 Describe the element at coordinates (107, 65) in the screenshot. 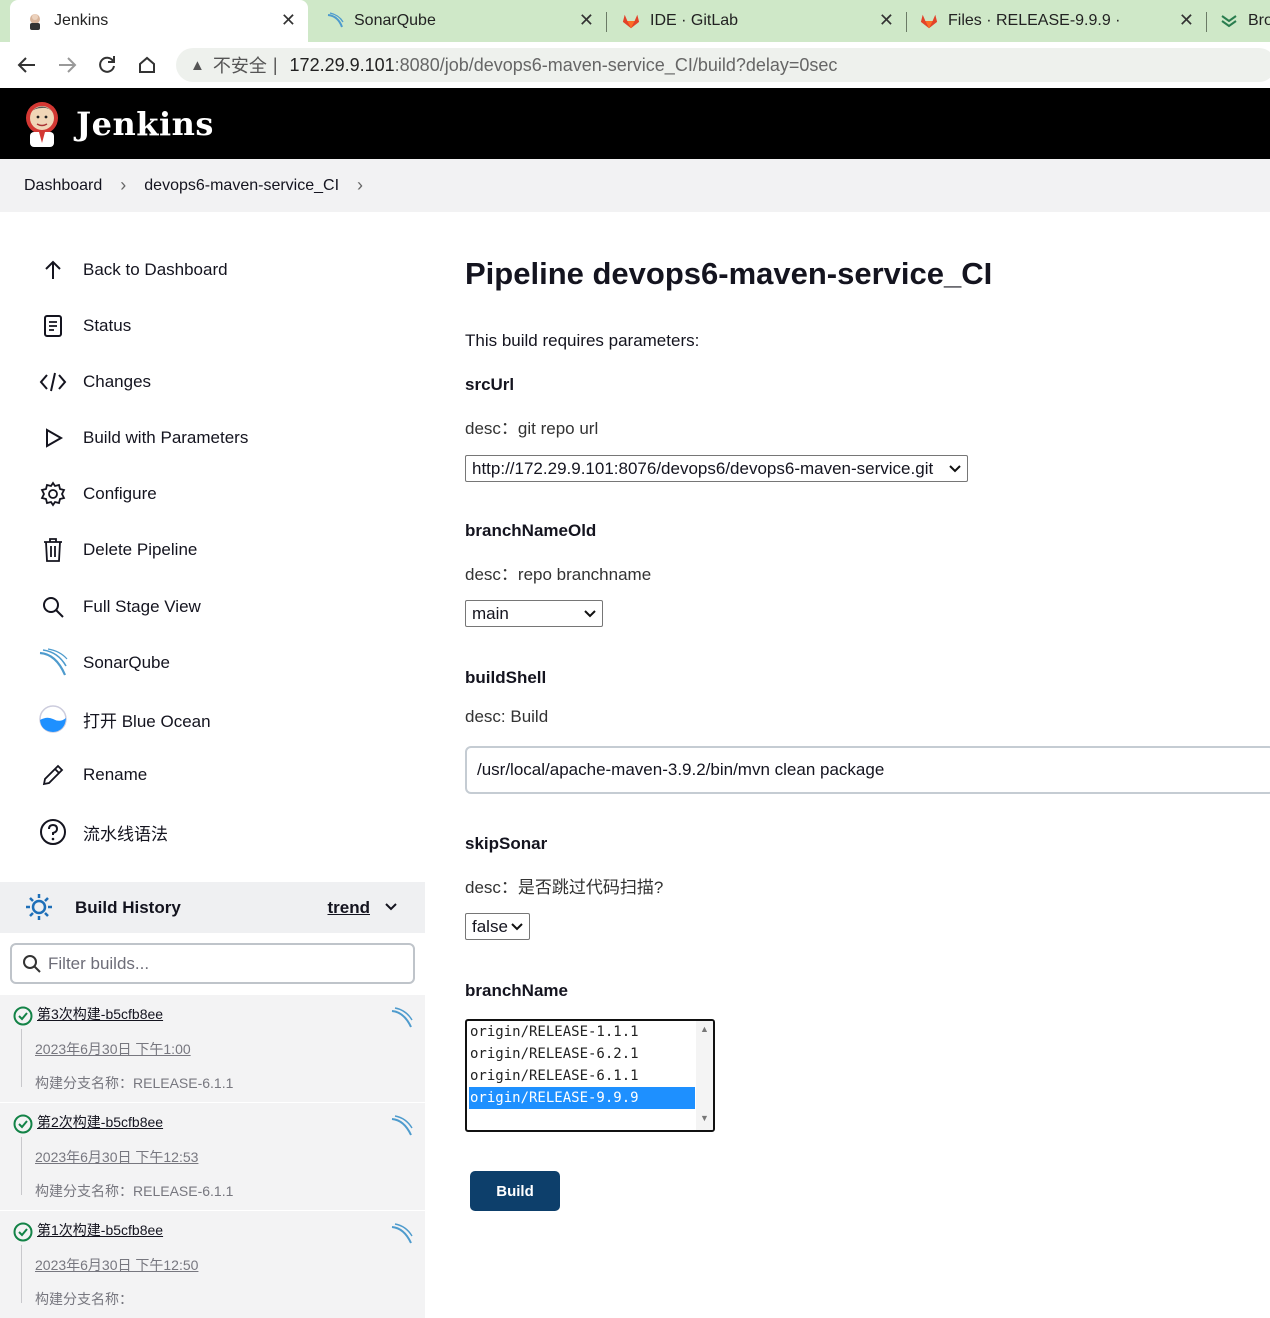

I see `reload-icon` at that location.